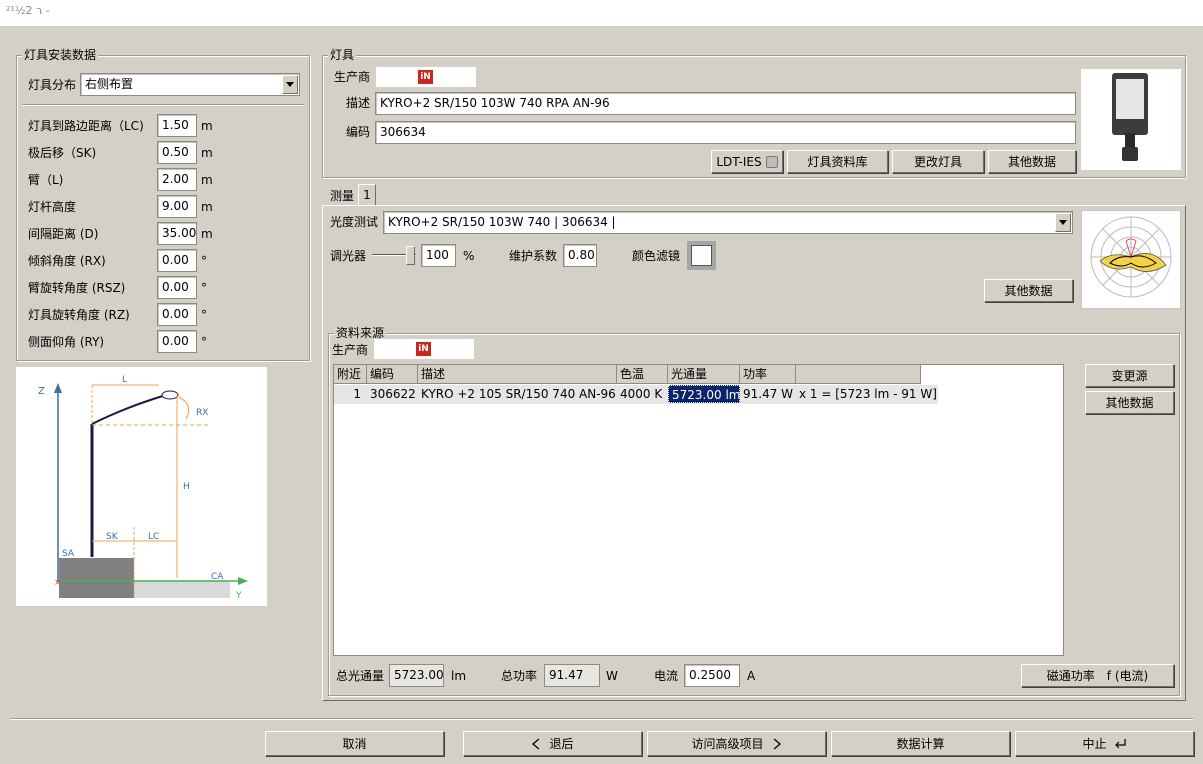  What do you see at coordinates (771, 161) in the screenshot?
I see `file-icon` at bounding box center [771, 161].